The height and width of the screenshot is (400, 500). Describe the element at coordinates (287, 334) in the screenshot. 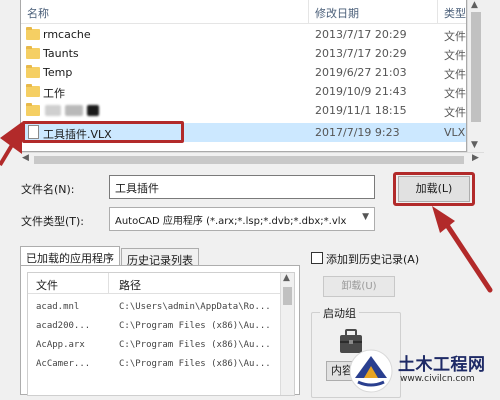

I see `apps-table-scrollbar: ▲` at that location.